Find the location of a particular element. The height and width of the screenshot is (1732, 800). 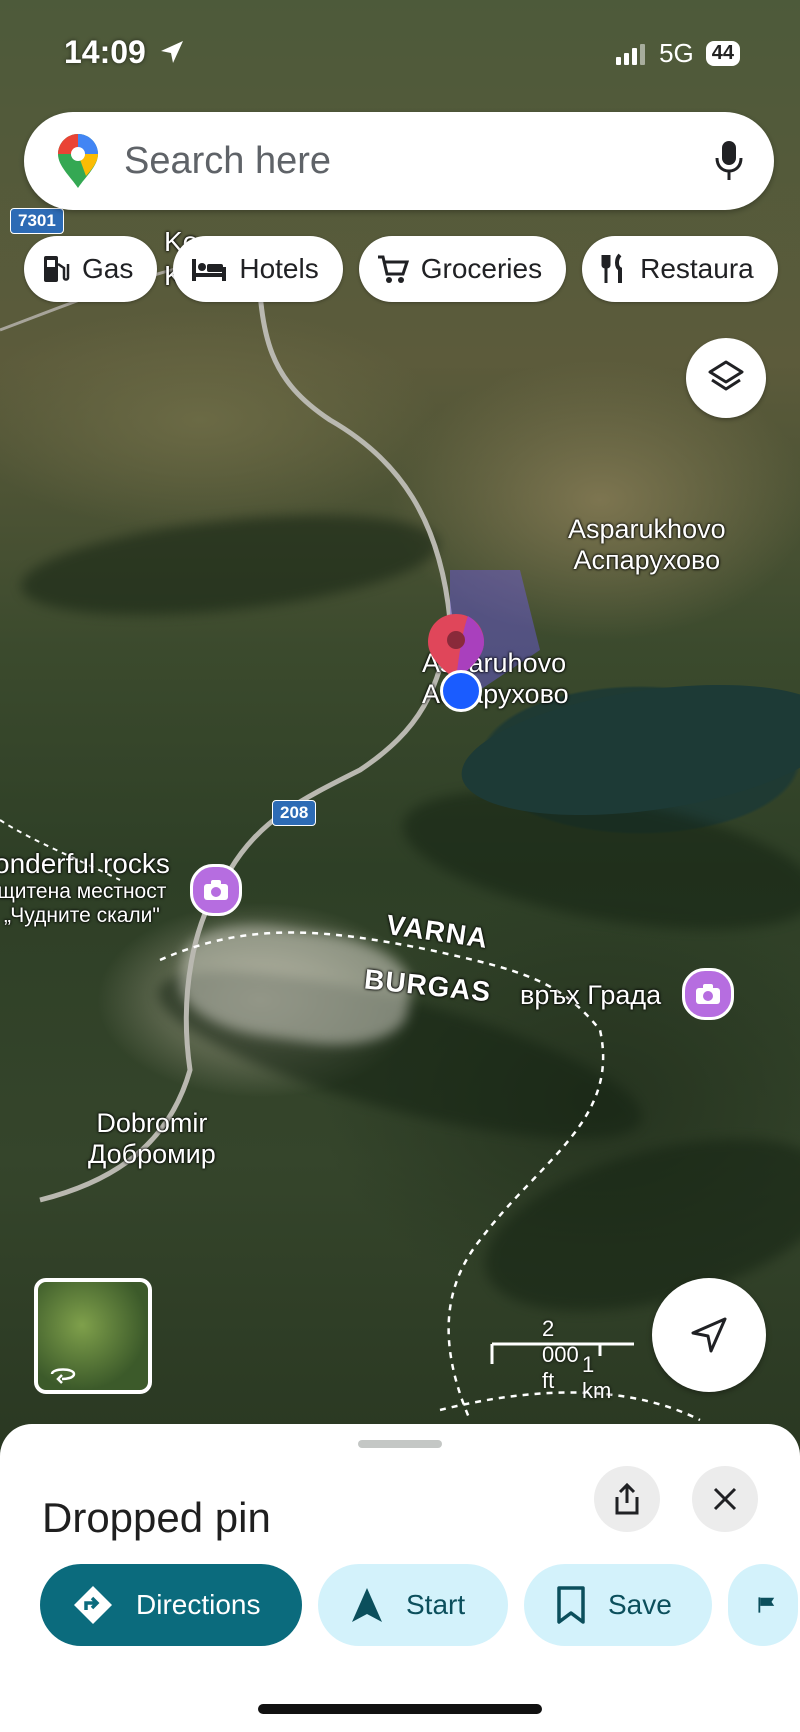

bookmark-icon is located at coordinates (571, 1605).